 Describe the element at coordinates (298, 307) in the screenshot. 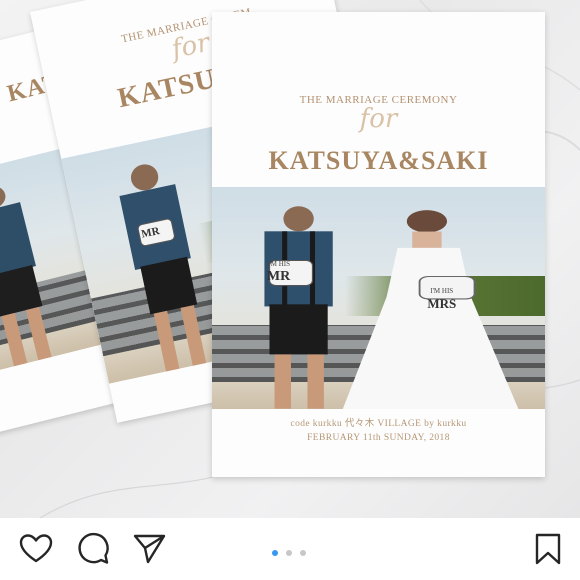

I see `groom-figure` at that location.